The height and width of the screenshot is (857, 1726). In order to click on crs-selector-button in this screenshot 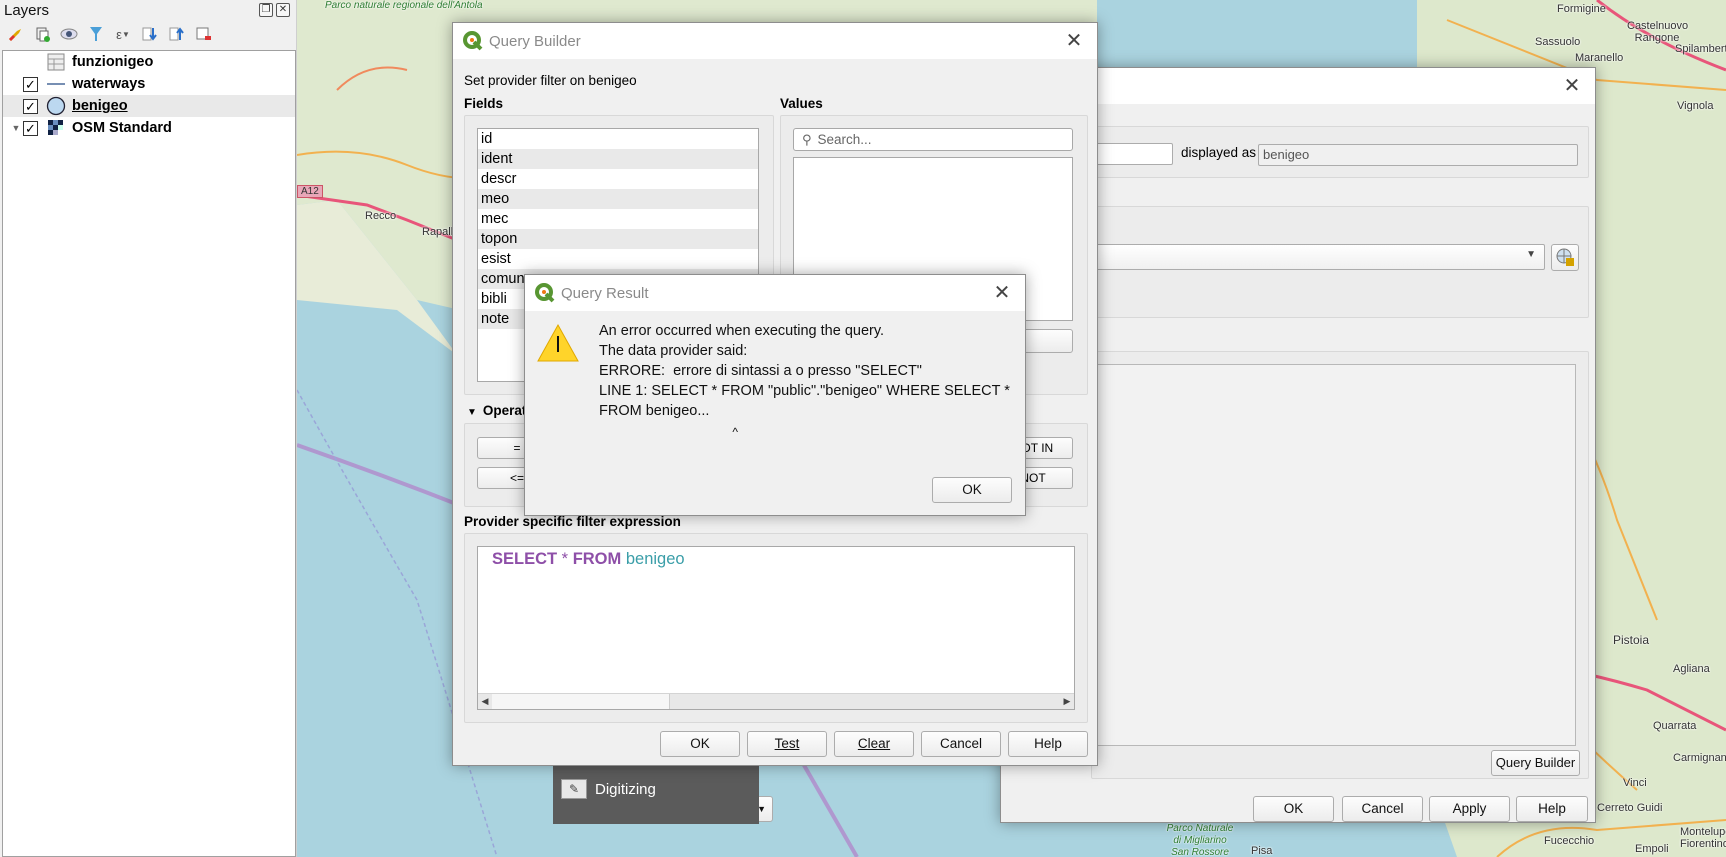, I will do `click(1565, 257)`.